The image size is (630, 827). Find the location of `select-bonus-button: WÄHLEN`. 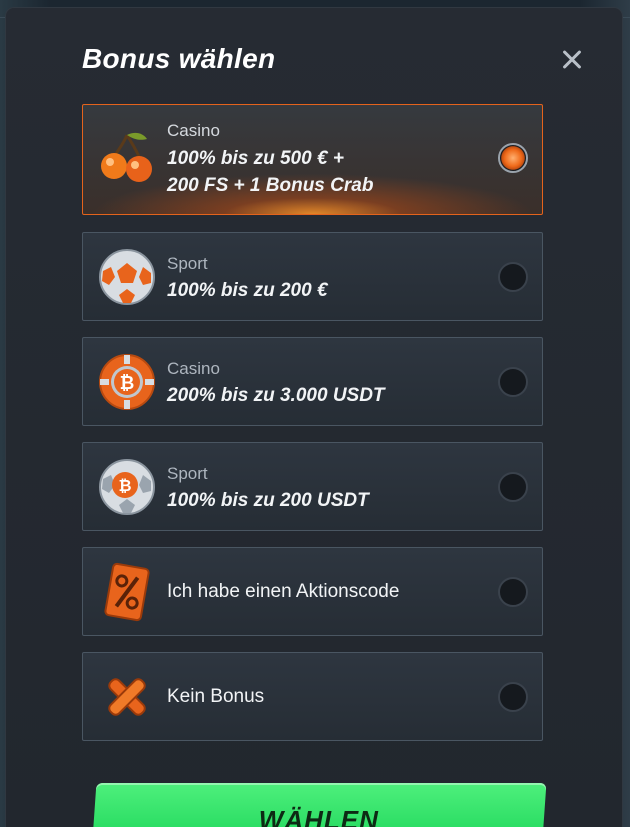

select-bonus-button: WÄHLEN is located at coordinates (319, 805).